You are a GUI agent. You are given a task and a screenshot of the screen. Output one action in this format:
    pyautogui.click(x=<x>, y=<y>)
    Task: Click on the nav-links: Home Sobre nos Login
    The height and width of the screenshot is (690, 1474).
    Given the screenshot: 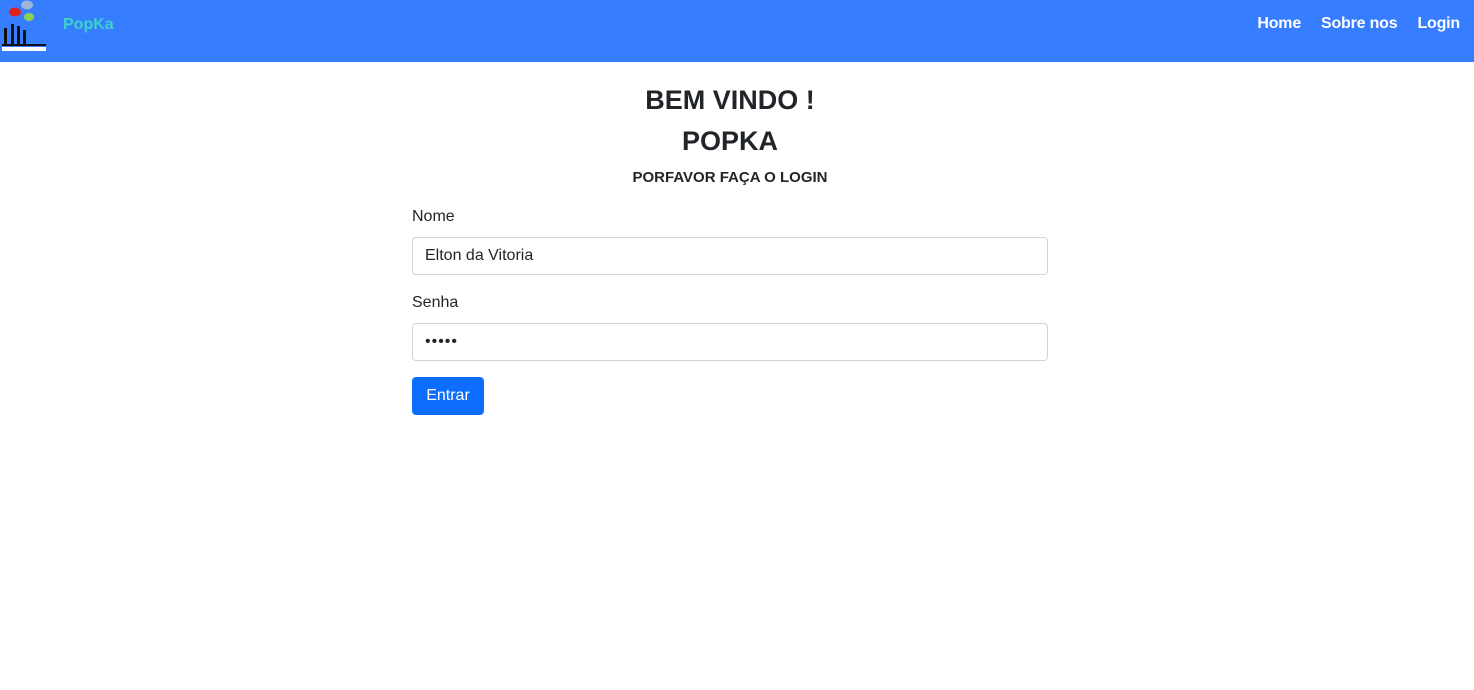 What is the action you would take?
    pyautogui.click(x=1358, y=24)
    